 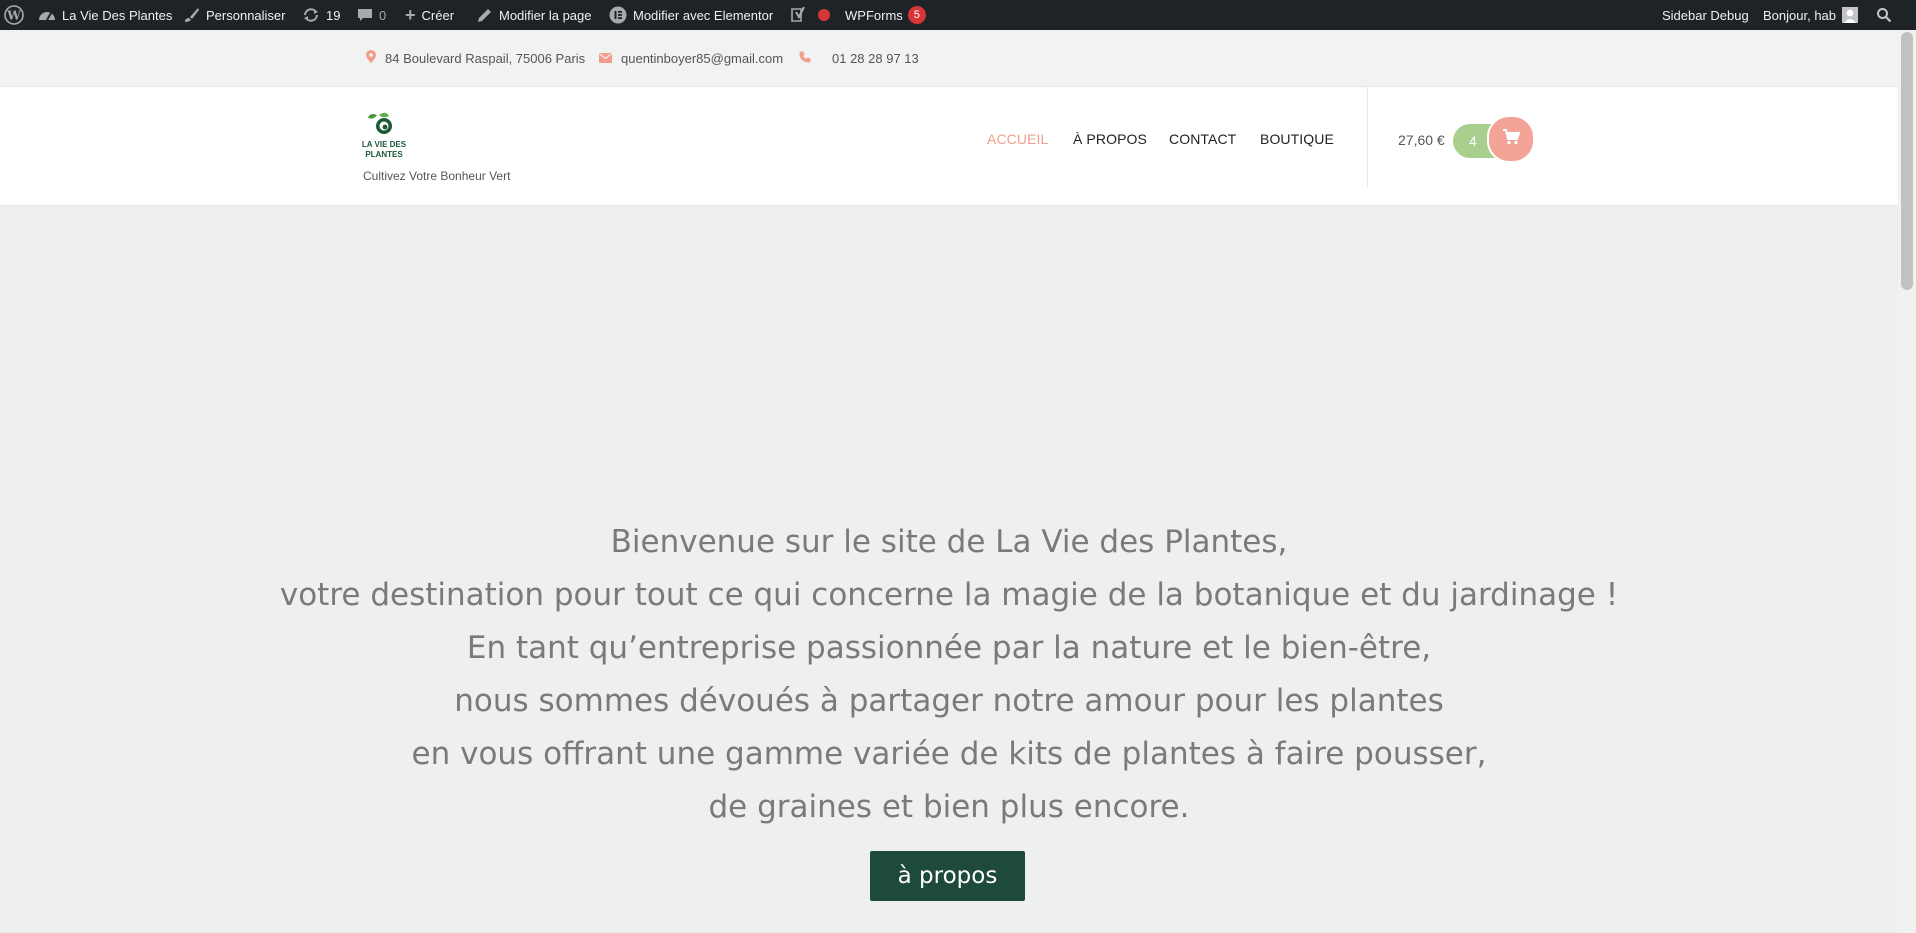 I want to click on cart-button, so click(x=1511, y=139).